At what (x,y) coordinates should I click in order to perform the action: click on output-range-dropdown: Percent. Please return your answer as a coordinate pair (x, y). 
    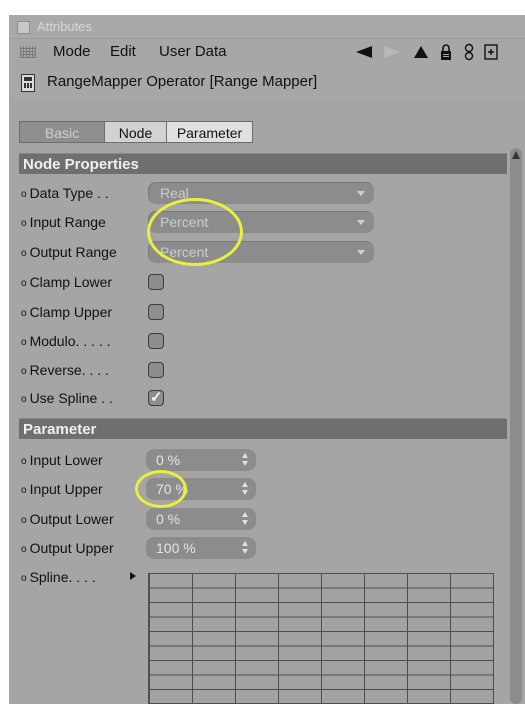
    Looking at the image, I should click on (261, 252).